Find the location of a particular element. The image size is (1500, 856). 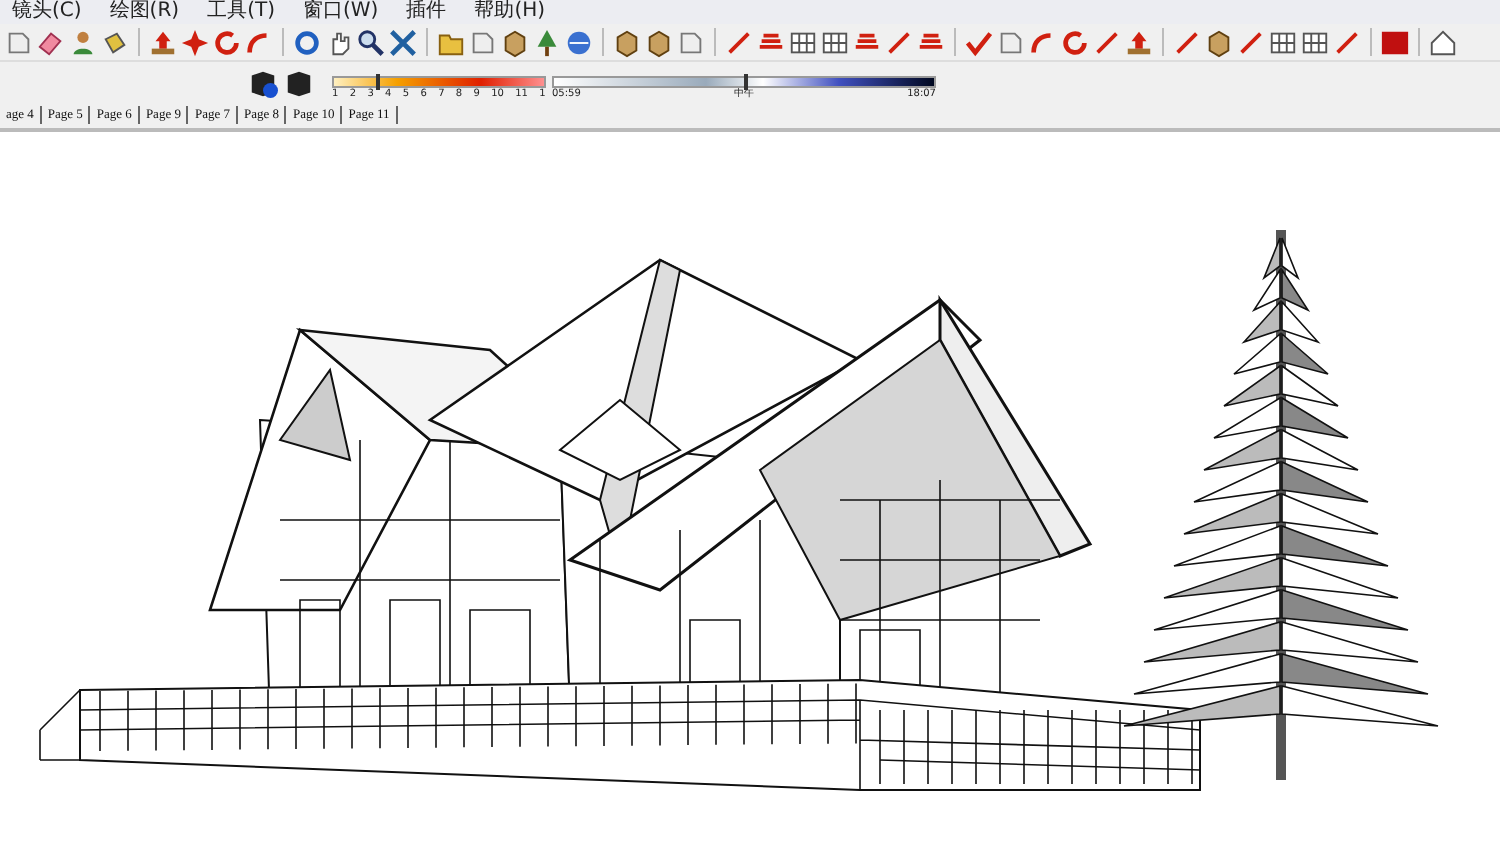

person-icon is located at coordinates (83, 42).